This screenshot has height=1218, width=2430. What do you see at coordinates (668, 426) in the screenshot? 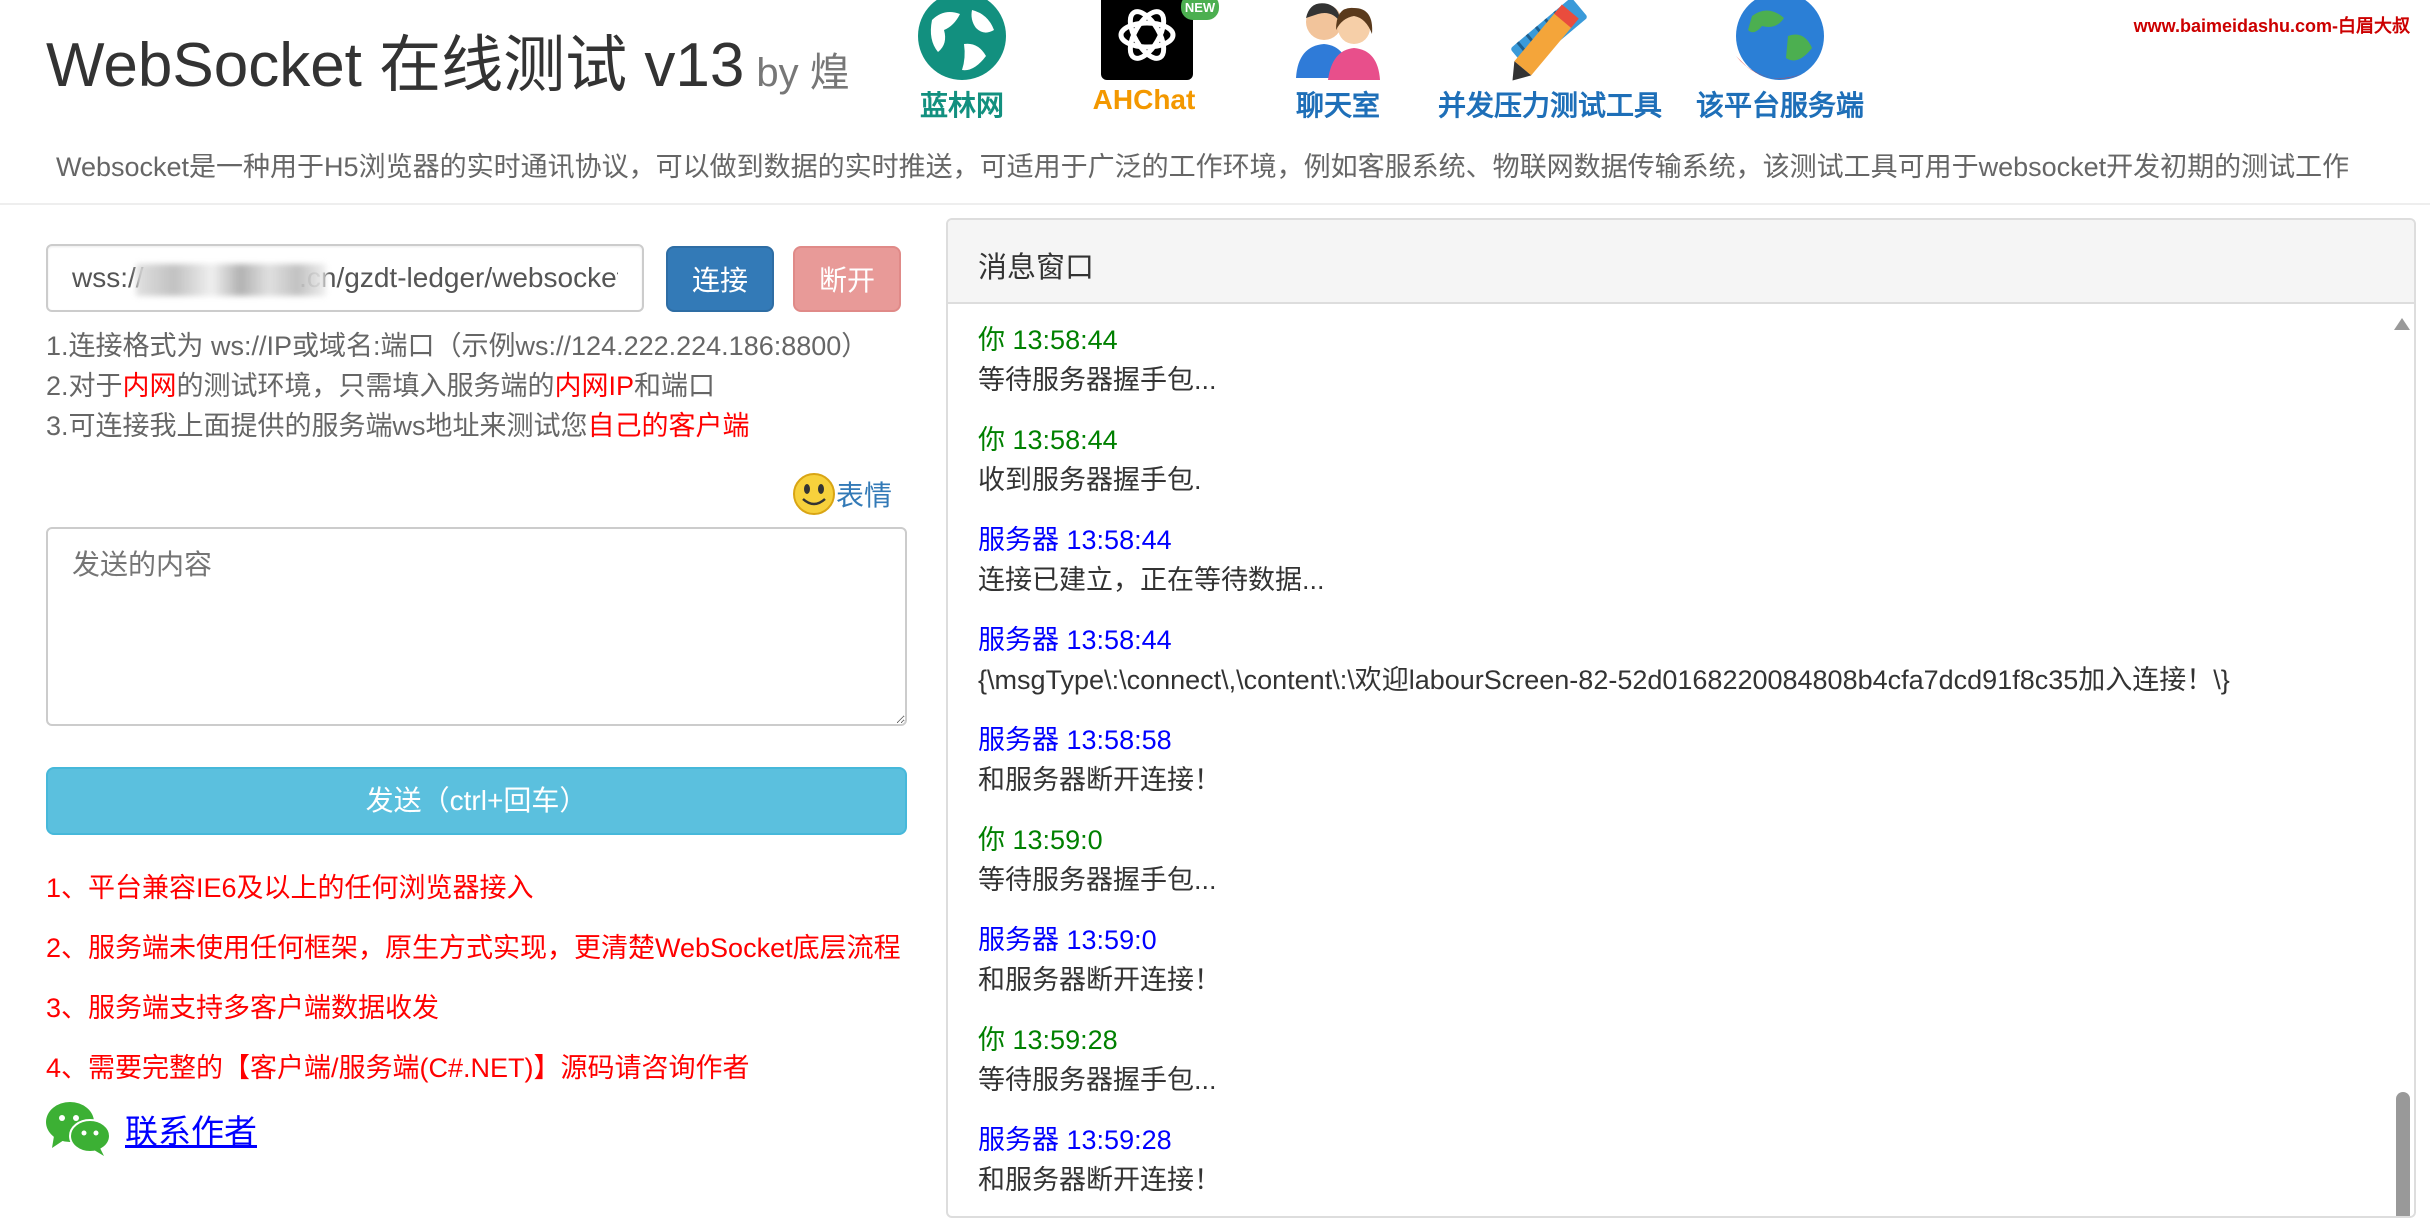
I see `tip-highlight: 自己的客户端` at bounding box center [668, 426].